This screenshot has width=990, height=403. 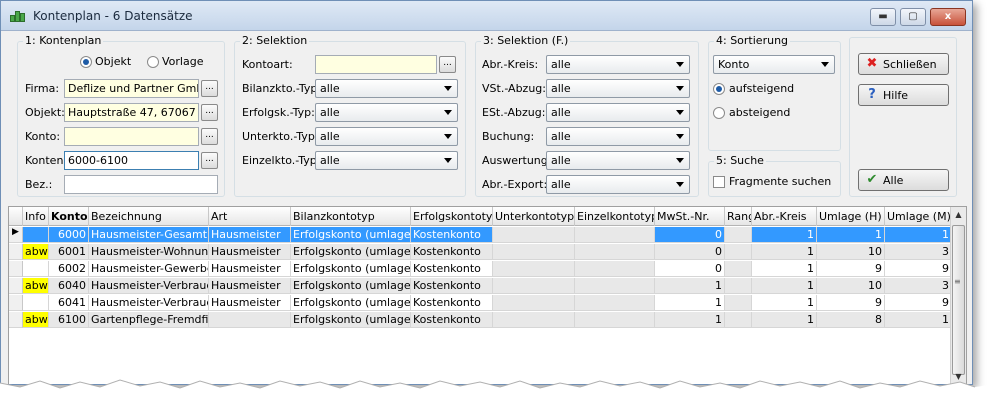 I want to click on cell-bez: Hausmeister-Gewerbe, so click(x=149, y=269).